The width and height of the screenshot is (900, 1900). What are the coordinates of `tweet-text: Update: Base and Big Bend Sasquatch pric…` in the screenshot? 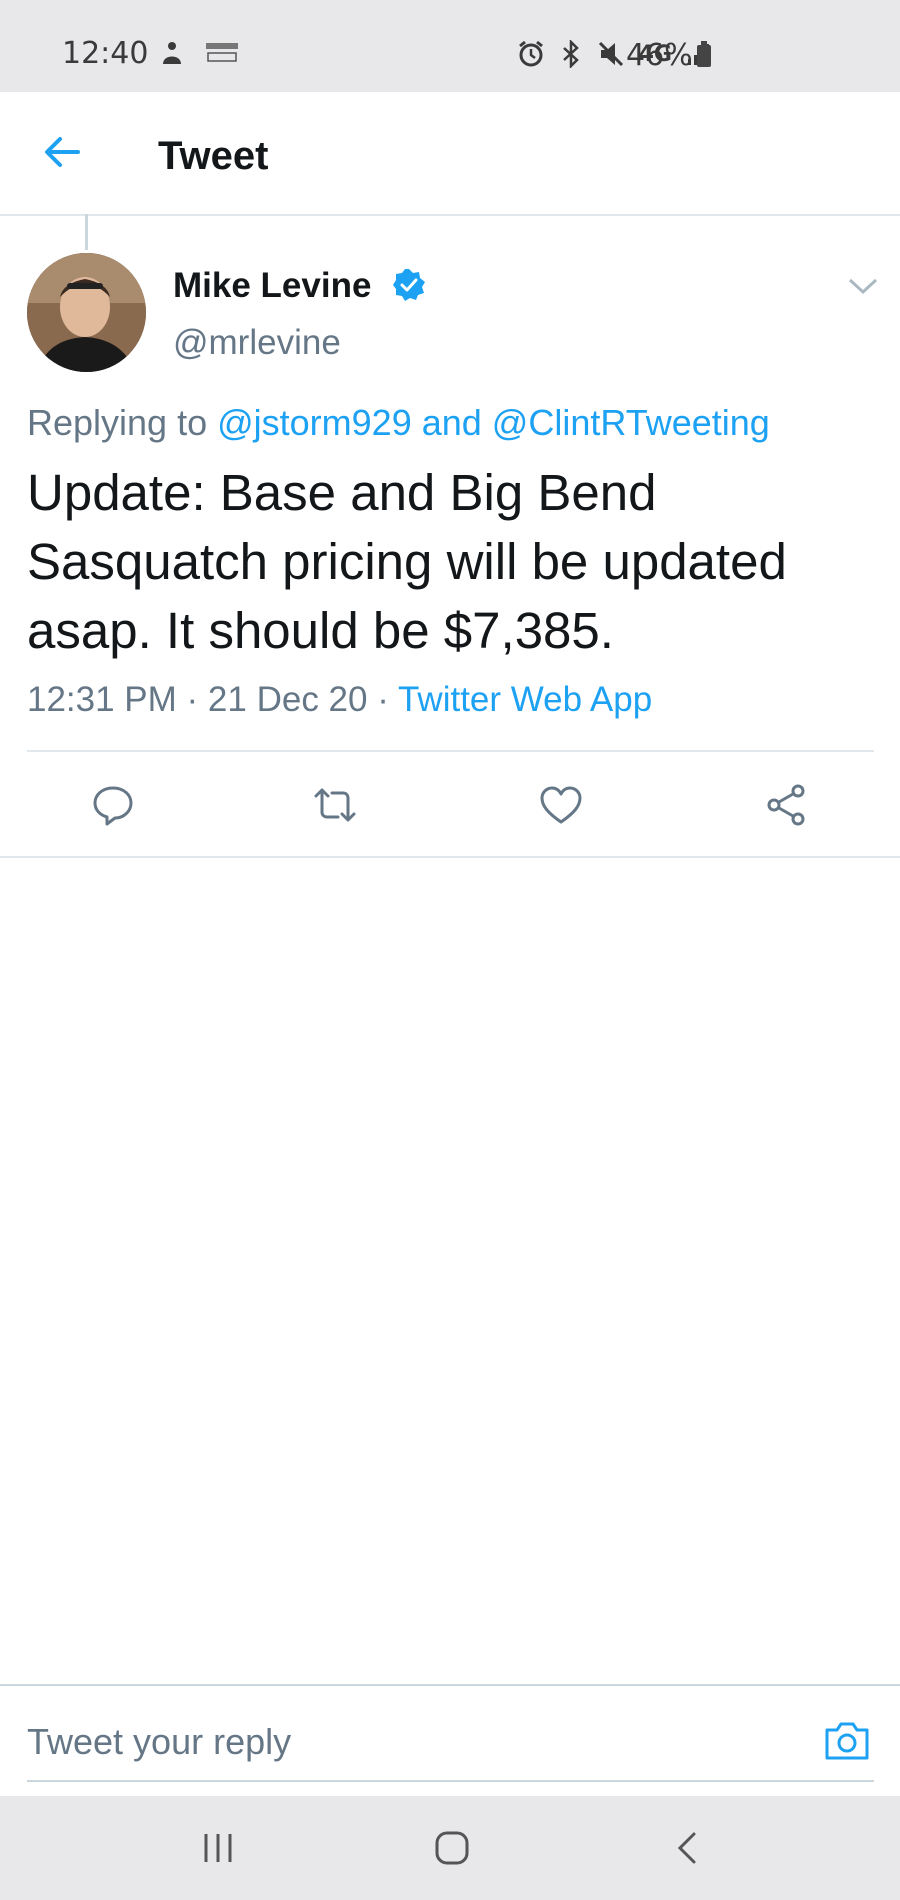 It's located at (407, 561).